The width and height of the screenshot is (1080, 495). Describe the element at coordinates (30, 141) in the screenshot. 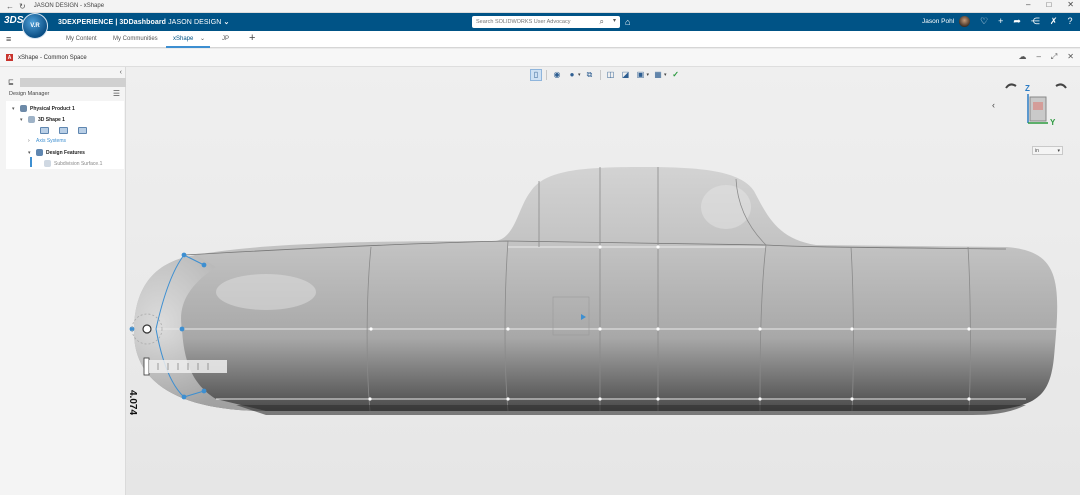

I see `expand-toggle-icon: ›` at that location.